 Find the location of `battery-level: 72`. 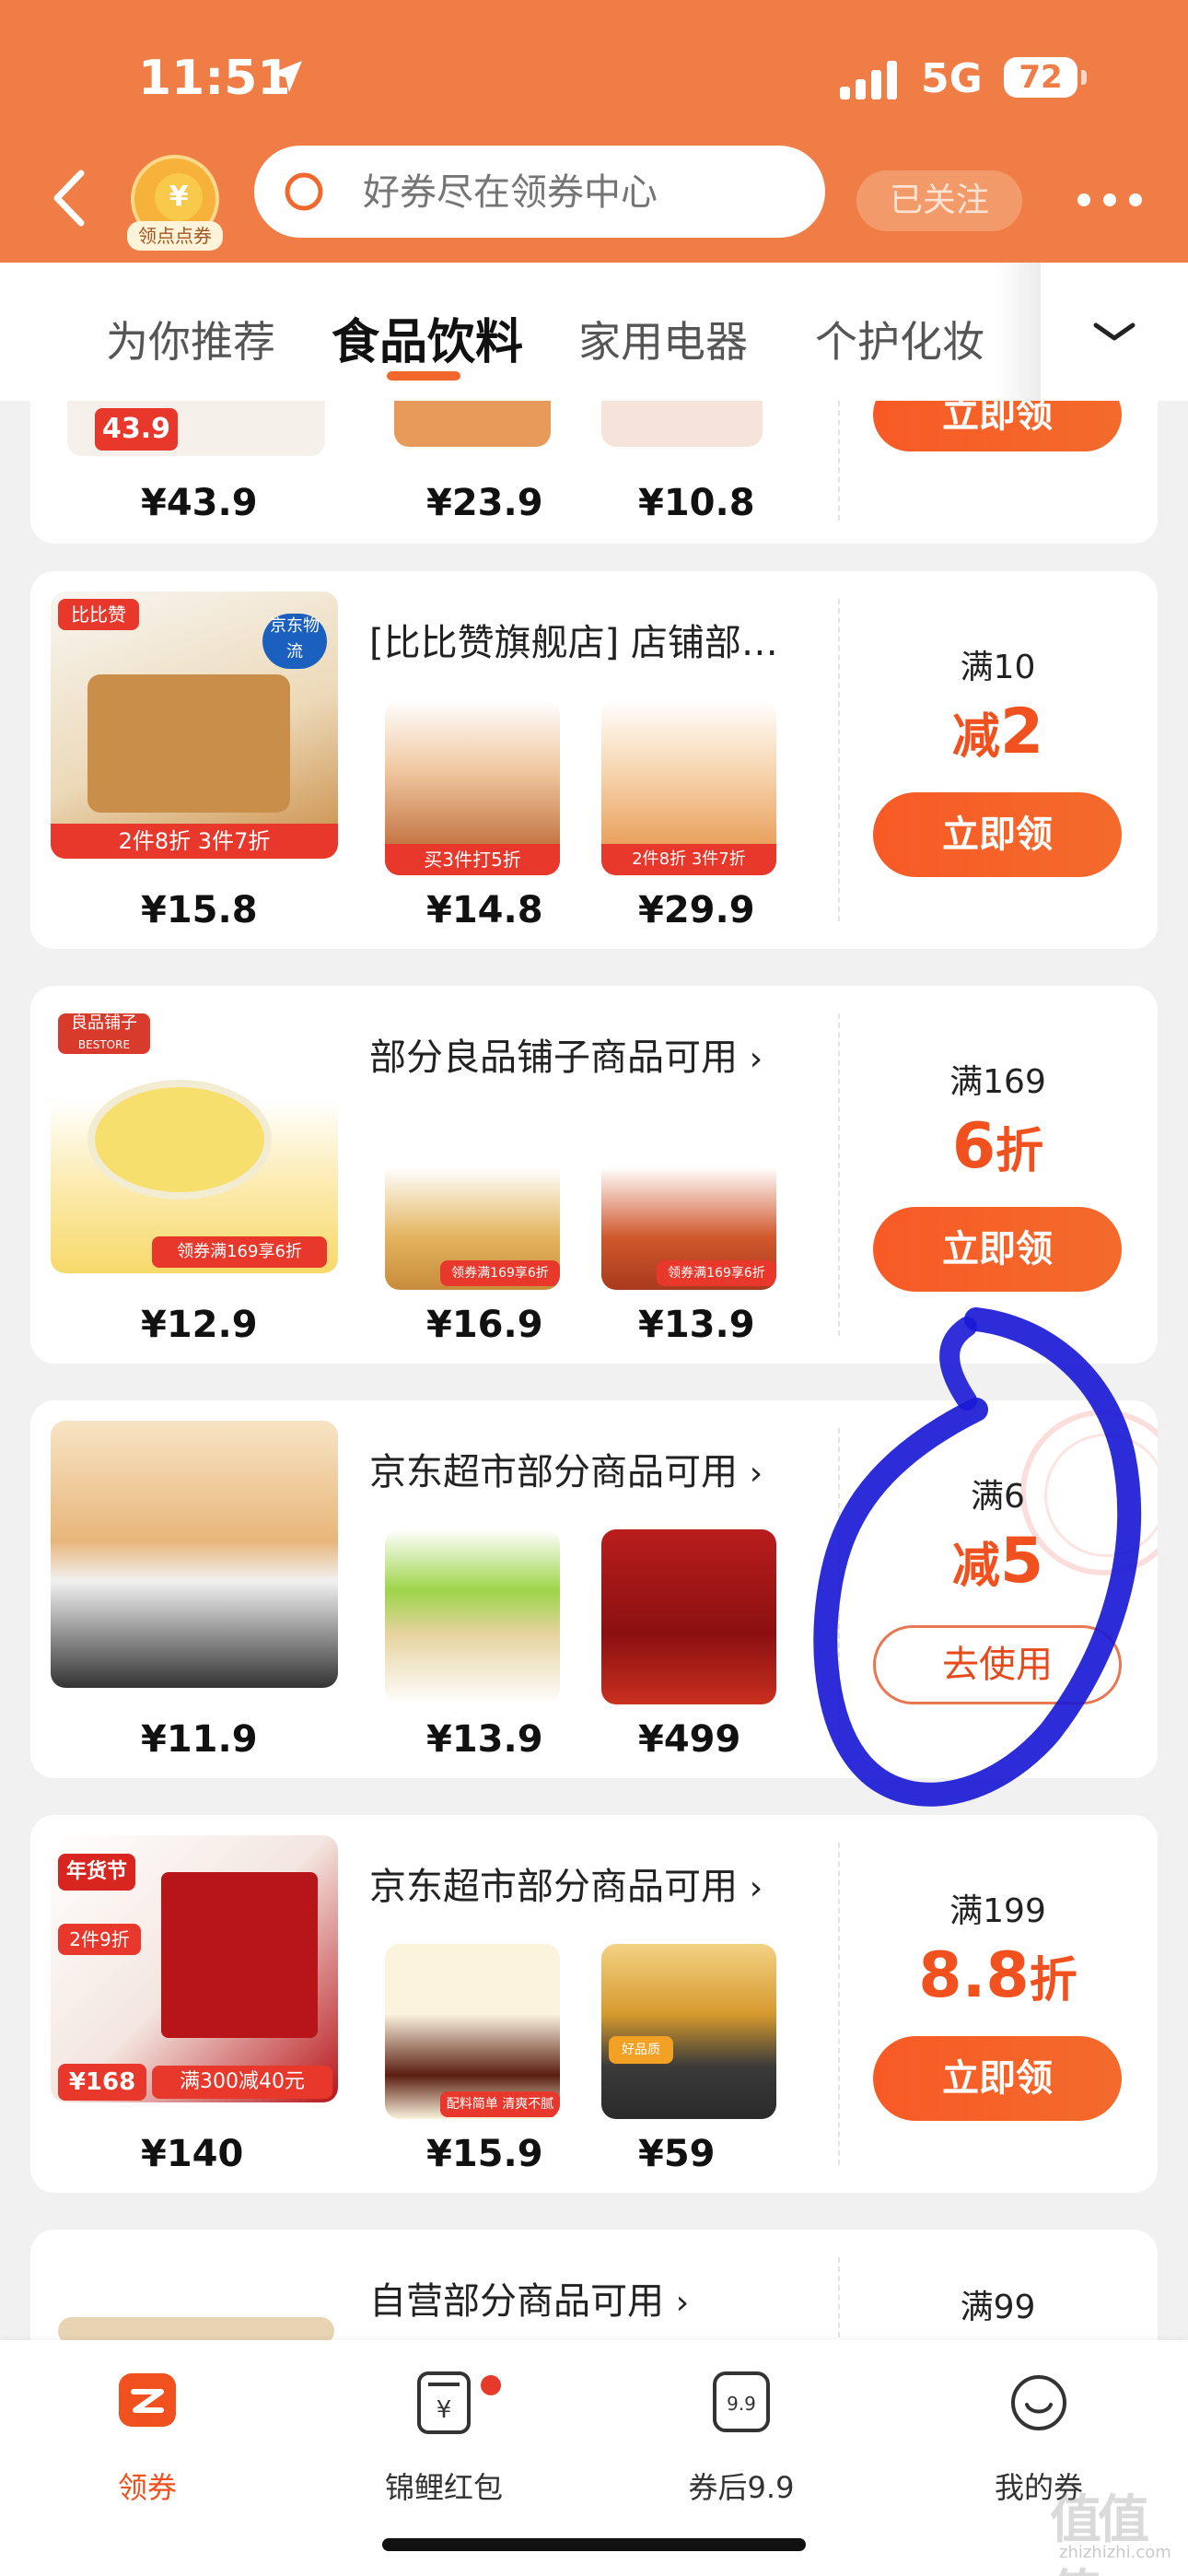

battery-level: 72 is located at coordinates (1040, 77).